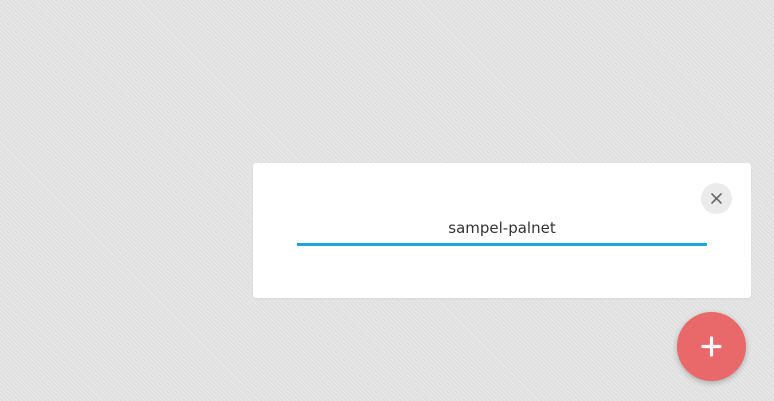 This screenshot has height=401, width=774. I want to click on add-button, so click(711, 346).